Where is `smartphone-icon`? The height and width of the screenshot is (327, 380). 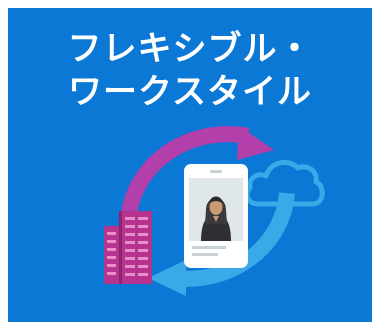 smartphone-icon is located at coordinates (216, 216).